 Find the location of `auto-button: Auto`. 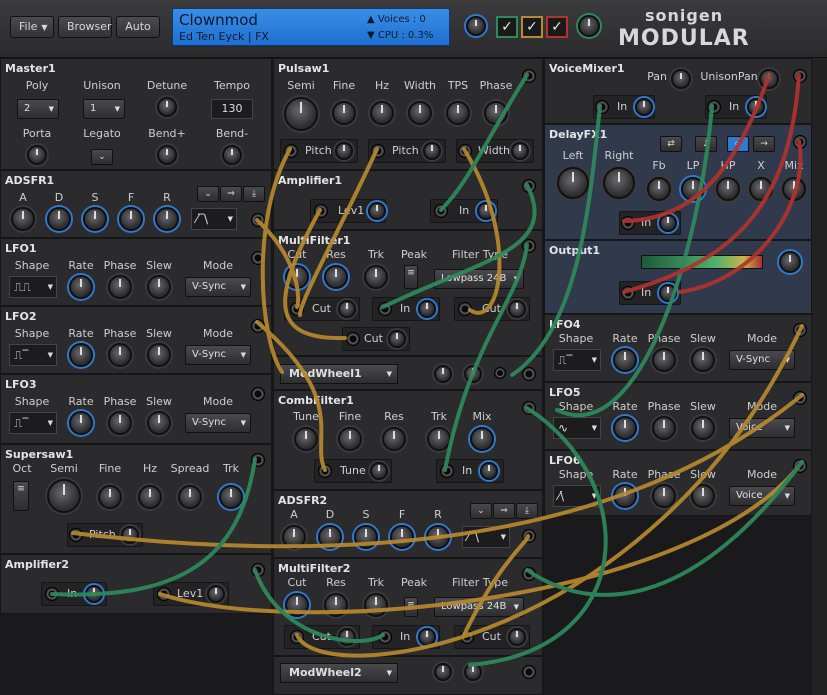

auto-button: Auto is located at coordinates (138, 27).